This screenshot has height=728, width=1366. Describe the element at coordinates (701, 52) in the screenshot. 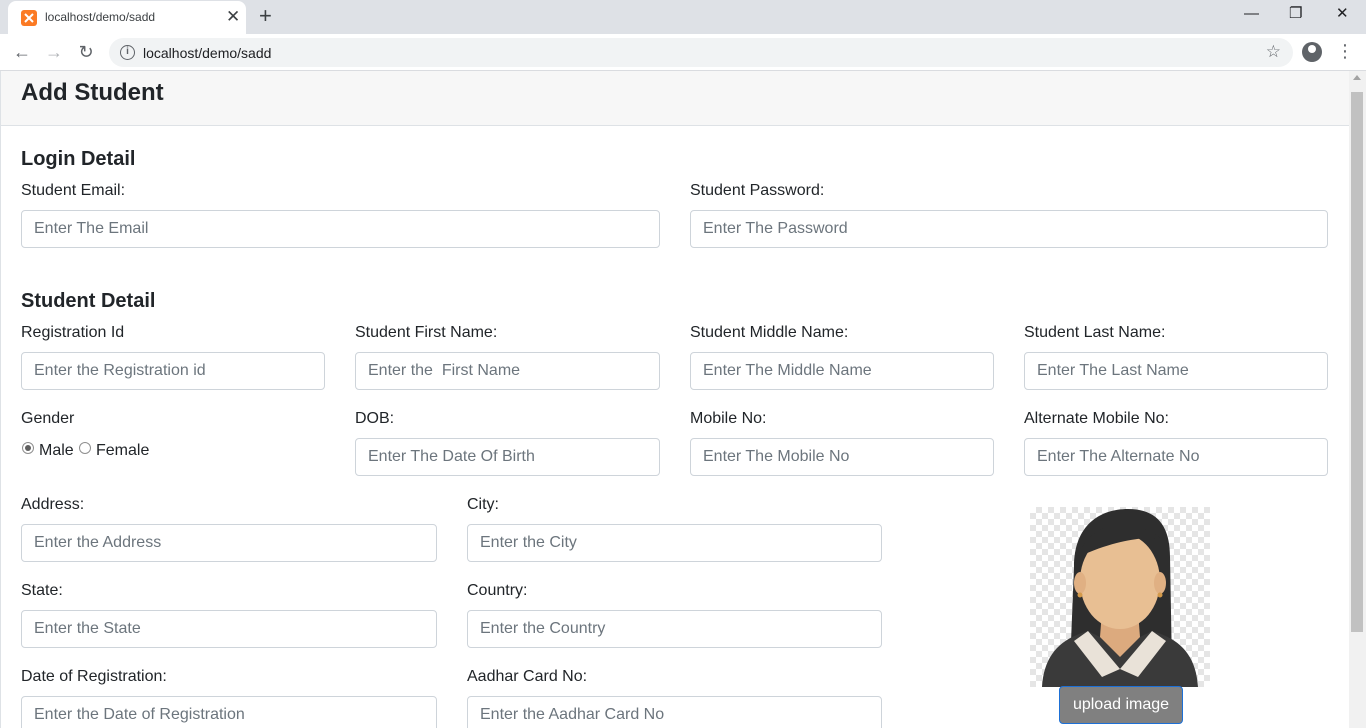

I see `address-bar: i localhost/demo/sadd ☆` at that location.